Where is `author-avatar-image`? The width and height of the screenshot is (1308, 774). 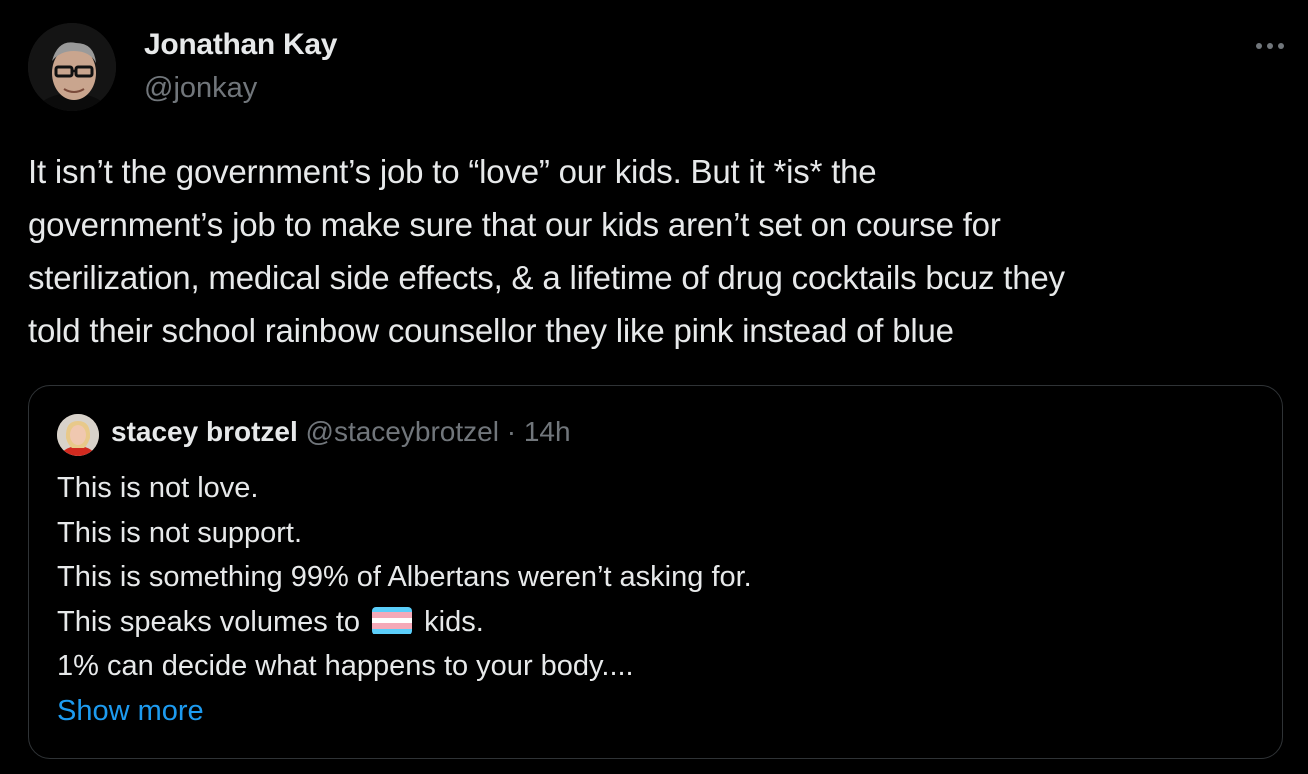
author-avatar-image is located at coordinates (72, 67).